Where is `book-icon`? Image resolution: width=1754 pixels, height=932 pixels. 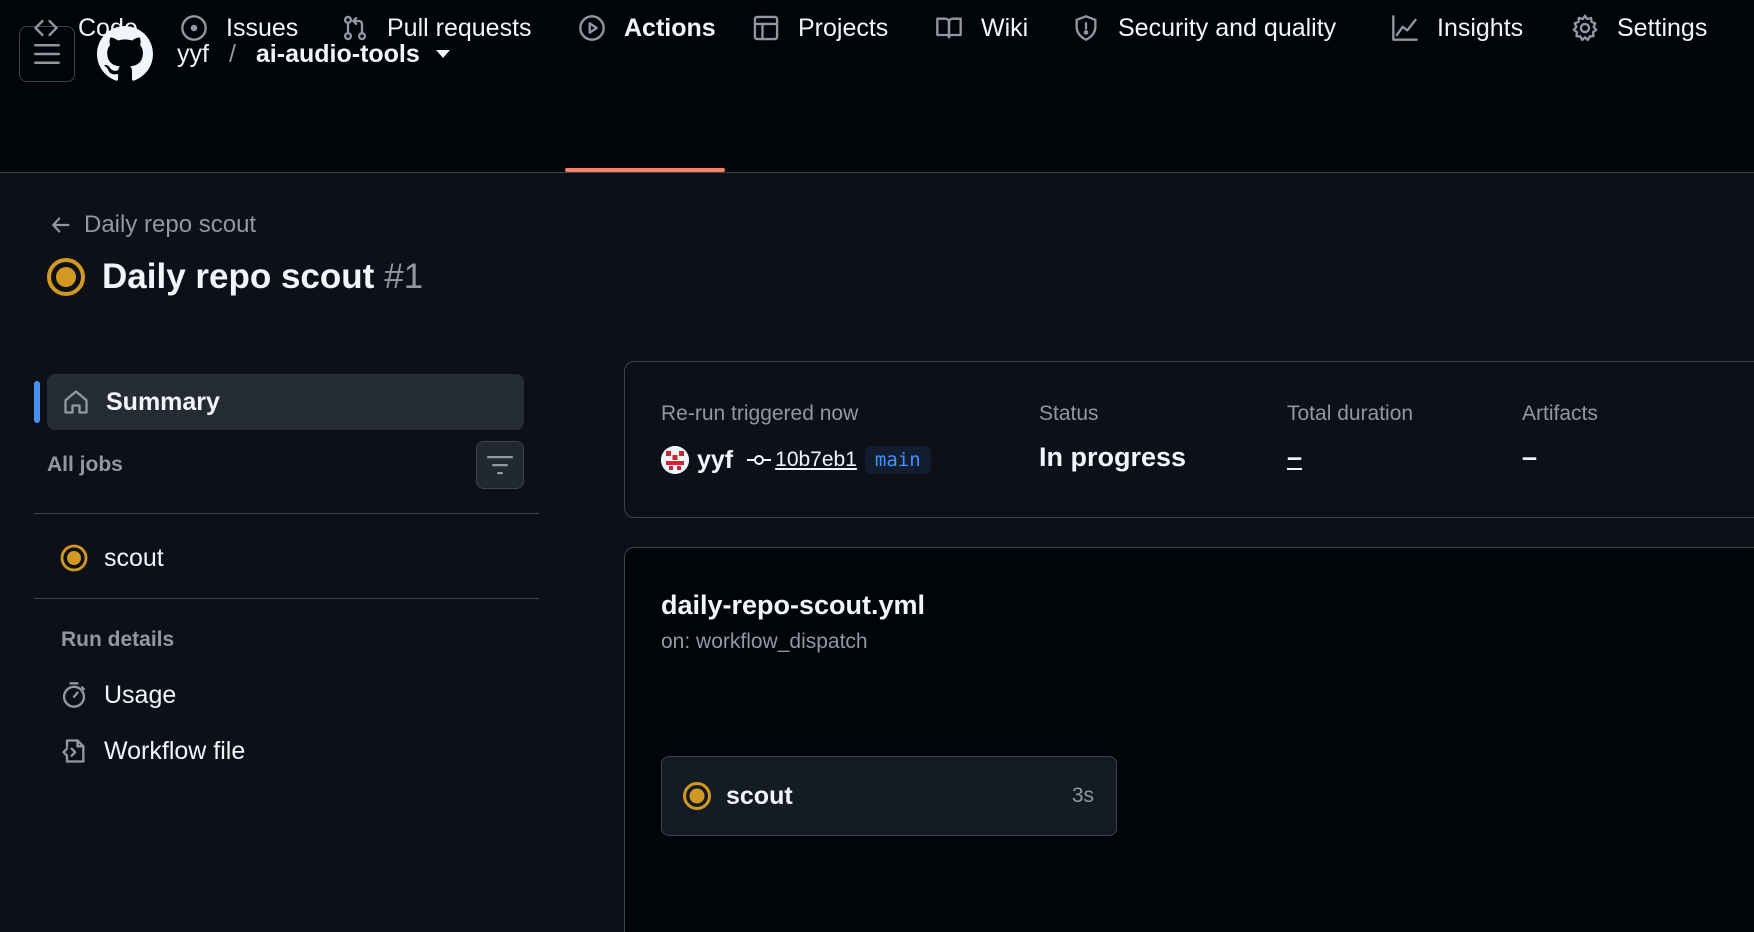
book-icon is located at coordinates (949, 28).